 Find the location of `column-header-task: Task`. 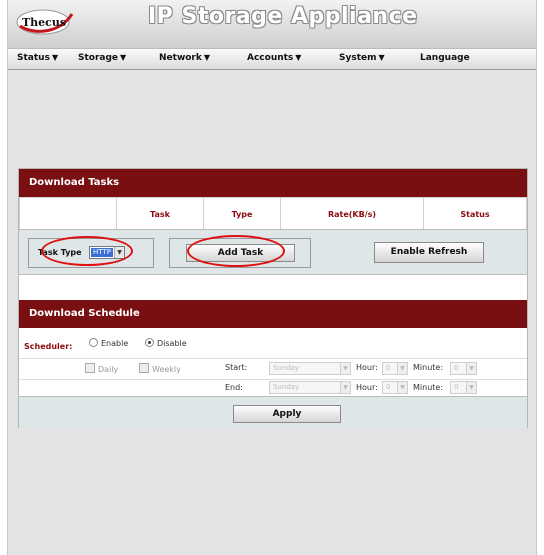

column-header-task: Task is located at coordinates (160, 214).